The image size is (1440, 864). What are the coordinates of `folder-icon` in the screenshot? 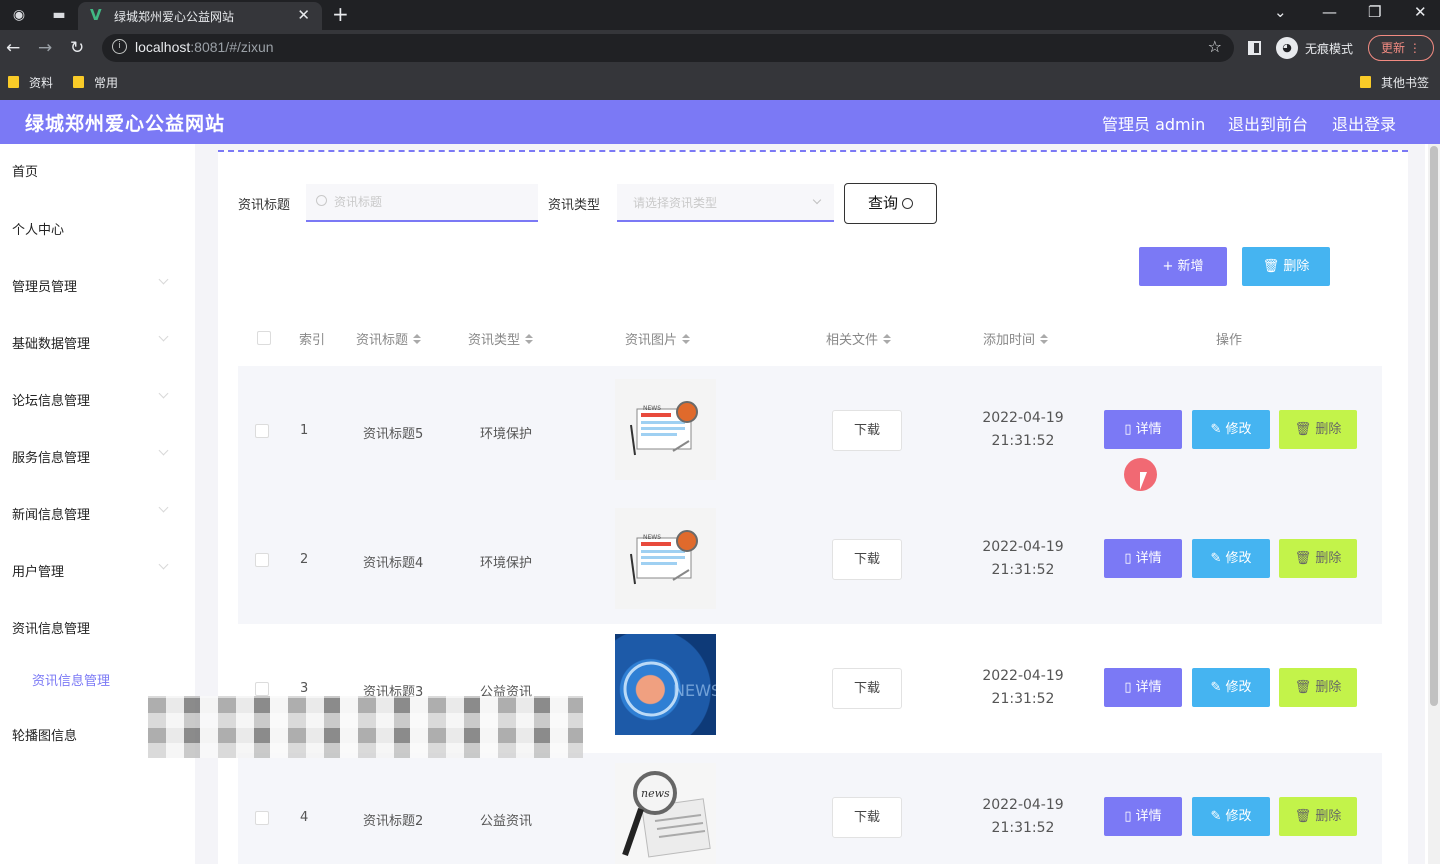 It's located at (13, 82).